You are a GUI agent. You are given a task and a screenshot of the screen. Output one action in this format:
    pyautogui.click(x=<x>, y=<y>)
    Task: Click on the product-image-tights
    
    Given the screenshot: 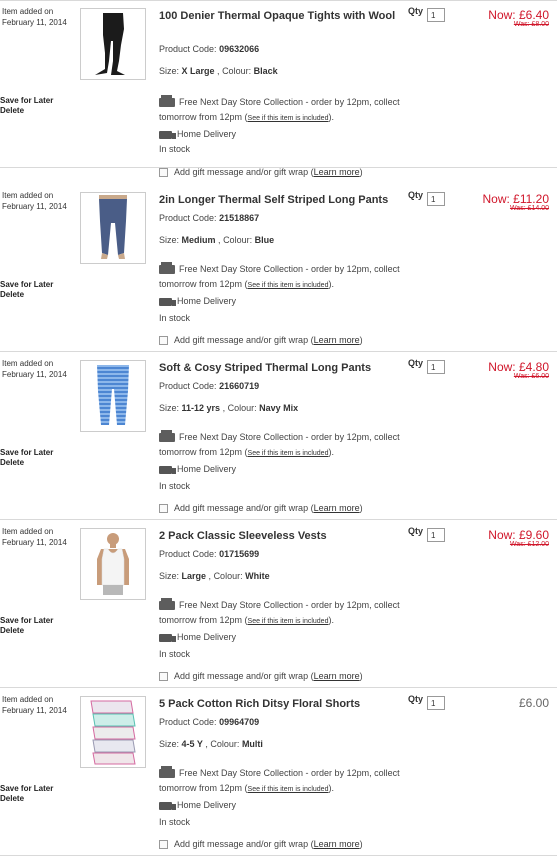 What is the action you would take?
    pyautogui.click(x=113, y=44)
    